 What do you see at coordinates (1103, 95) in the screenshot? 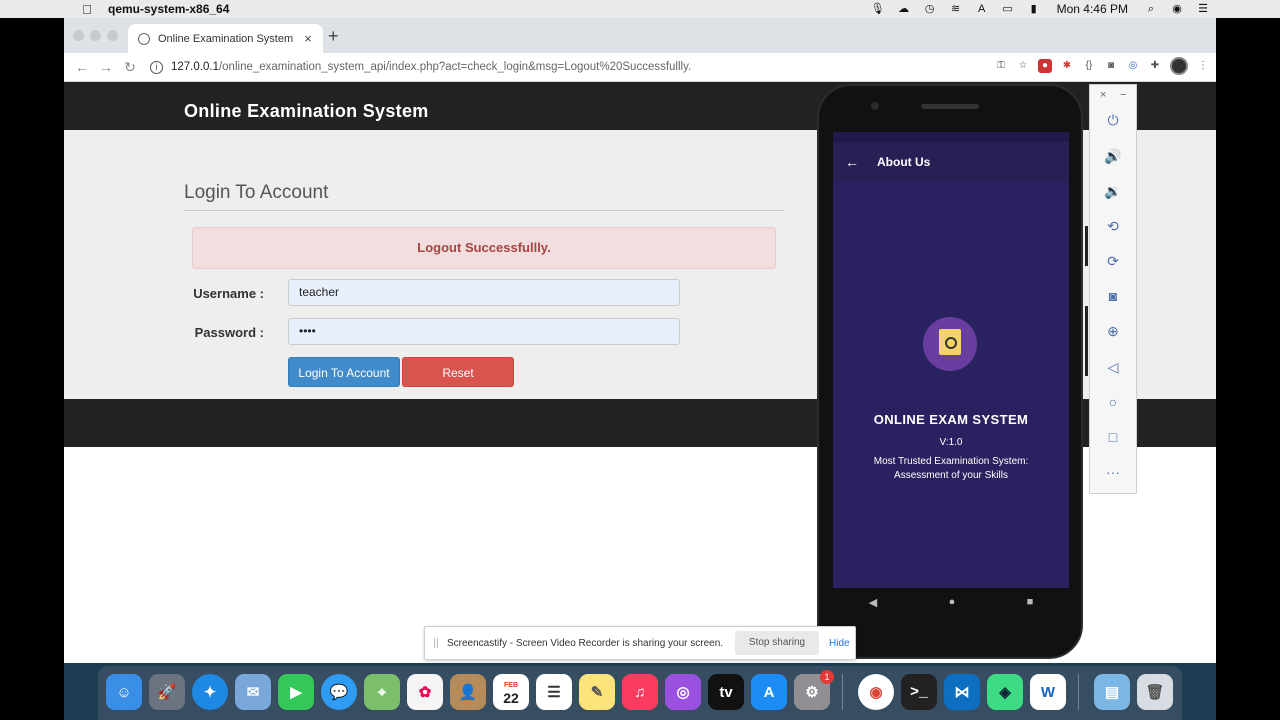
I see `emulator-close-icon: ×` at bounding box center [1103, 95].